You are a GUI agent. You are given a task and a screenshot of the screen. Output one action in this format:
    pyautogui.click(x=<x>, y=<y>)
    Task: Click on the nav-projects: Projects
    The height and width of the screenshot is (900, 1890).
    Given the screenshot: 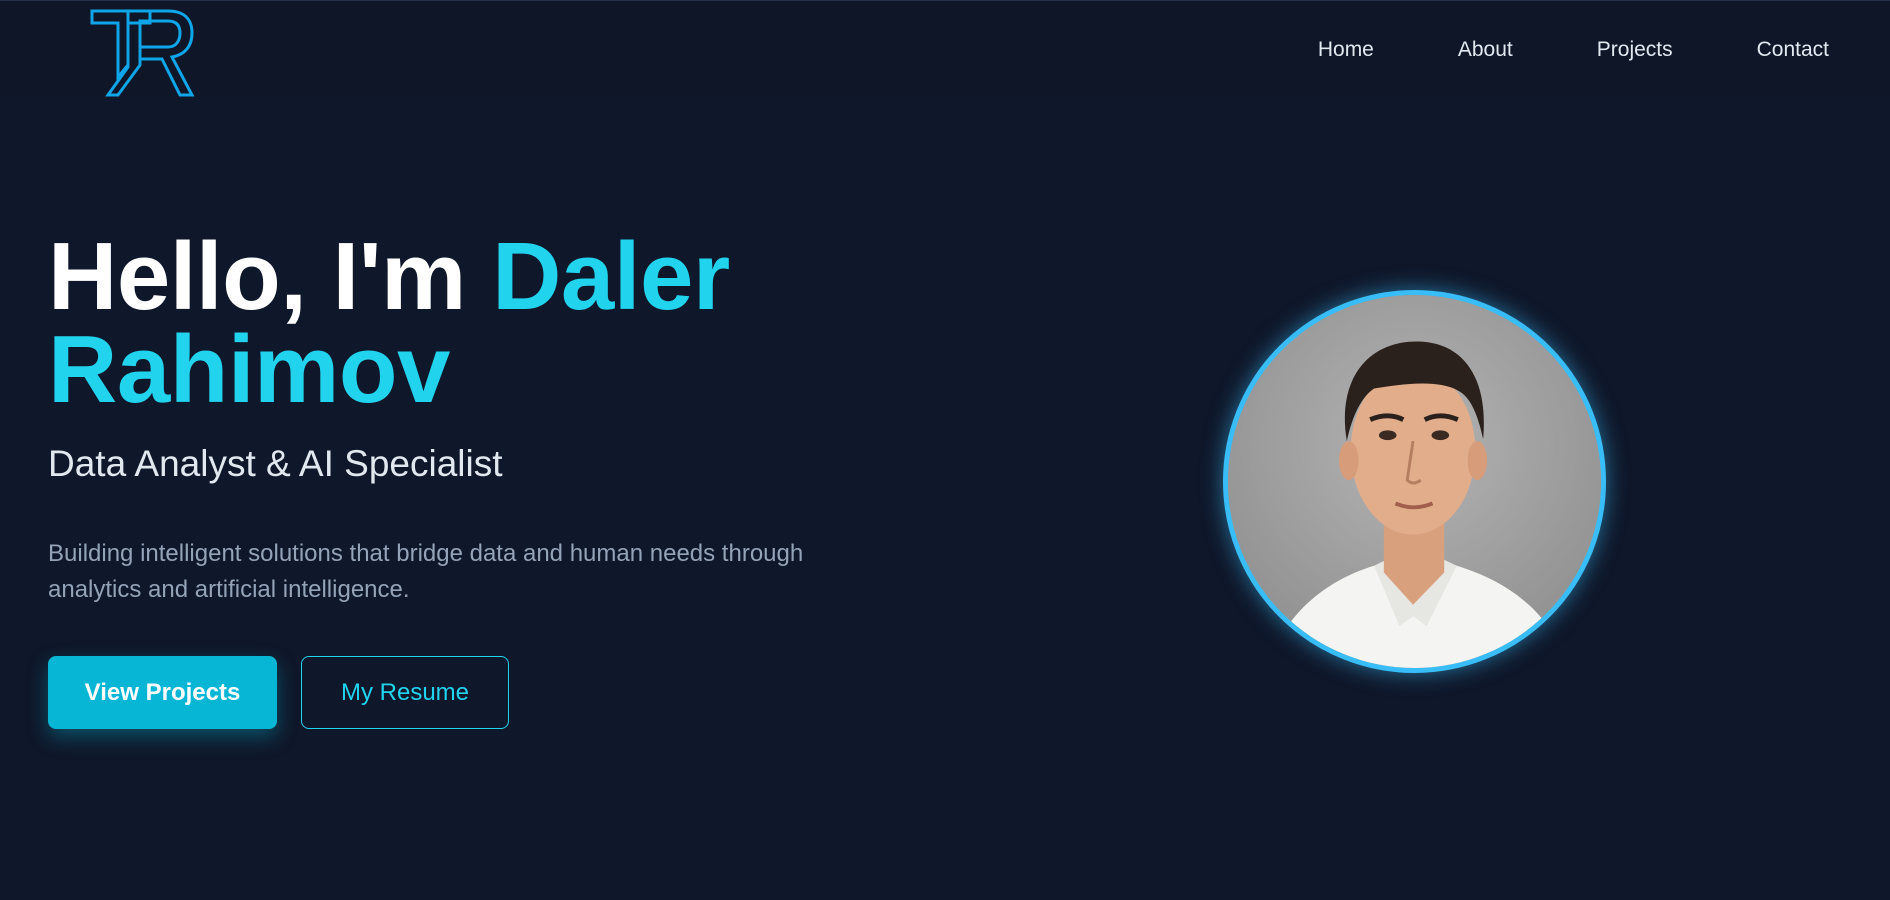 What is the action you would take?
    pyautogui.click(x=1635, y=50)
    